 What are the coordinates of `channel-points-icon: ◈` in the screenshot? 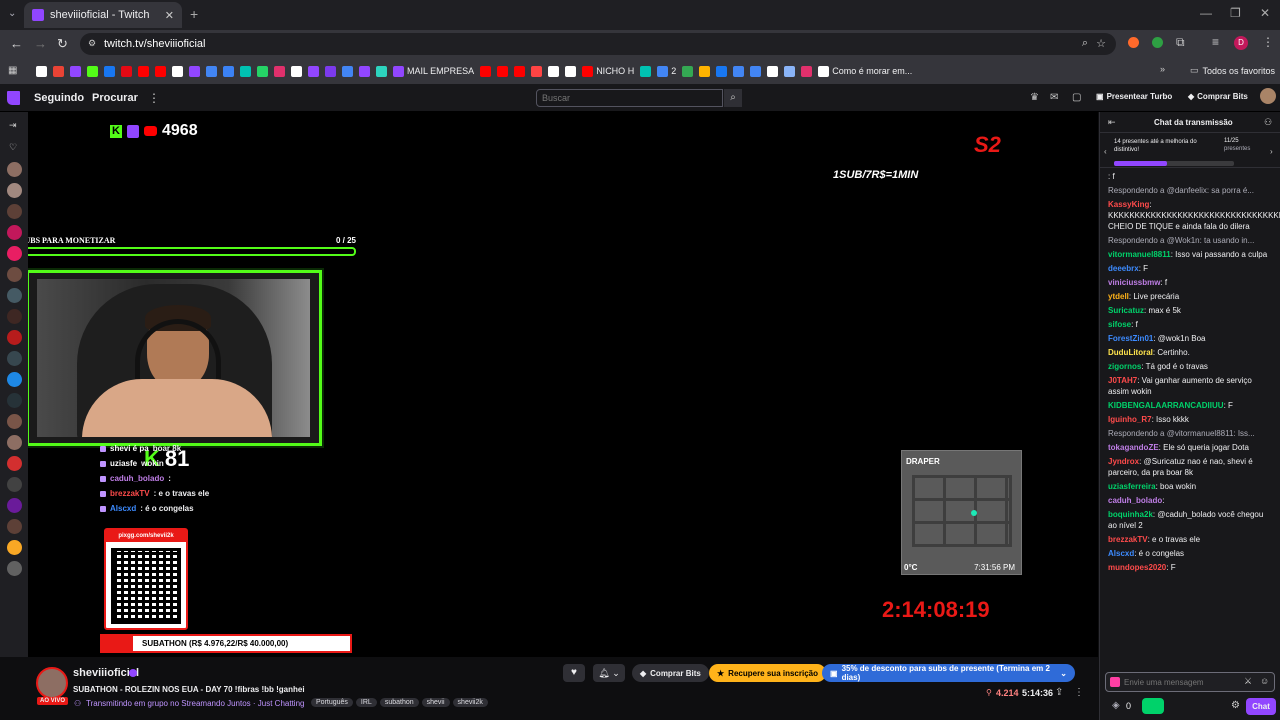 It's located at (1116, 705).